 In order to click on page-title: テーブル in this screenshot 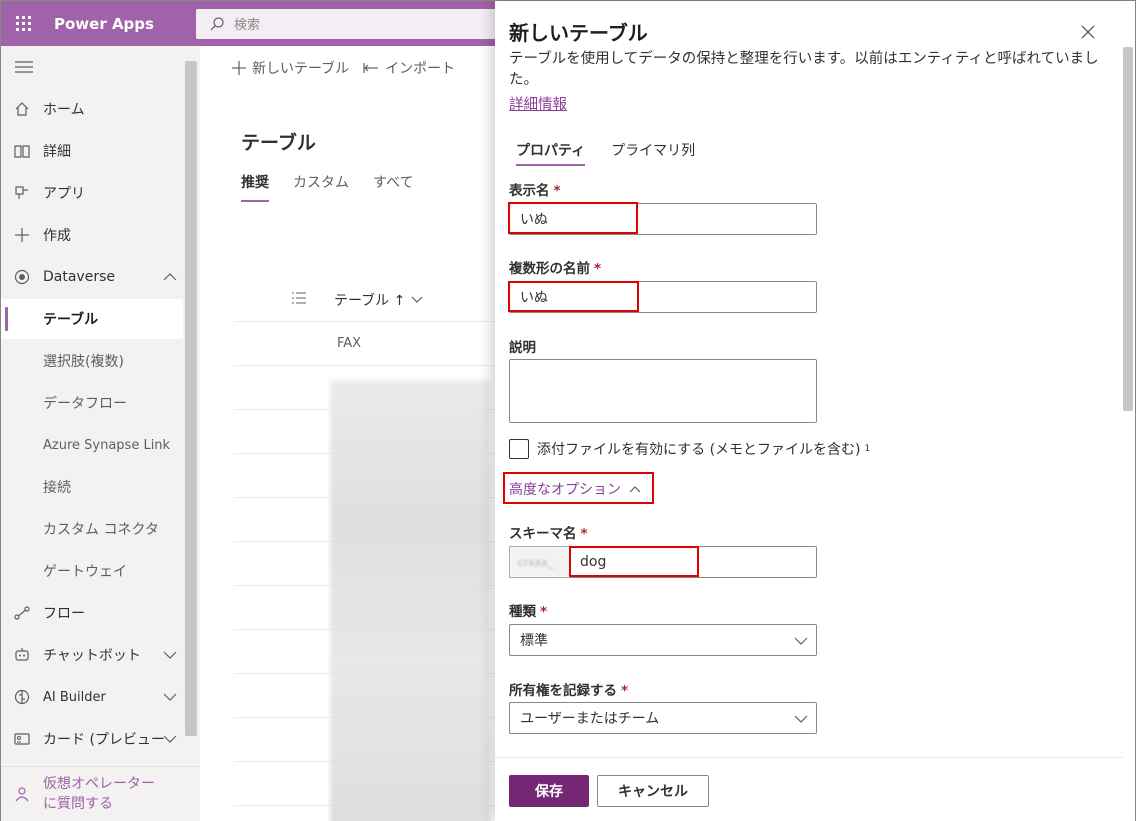, I will do `click(278, 143)`.